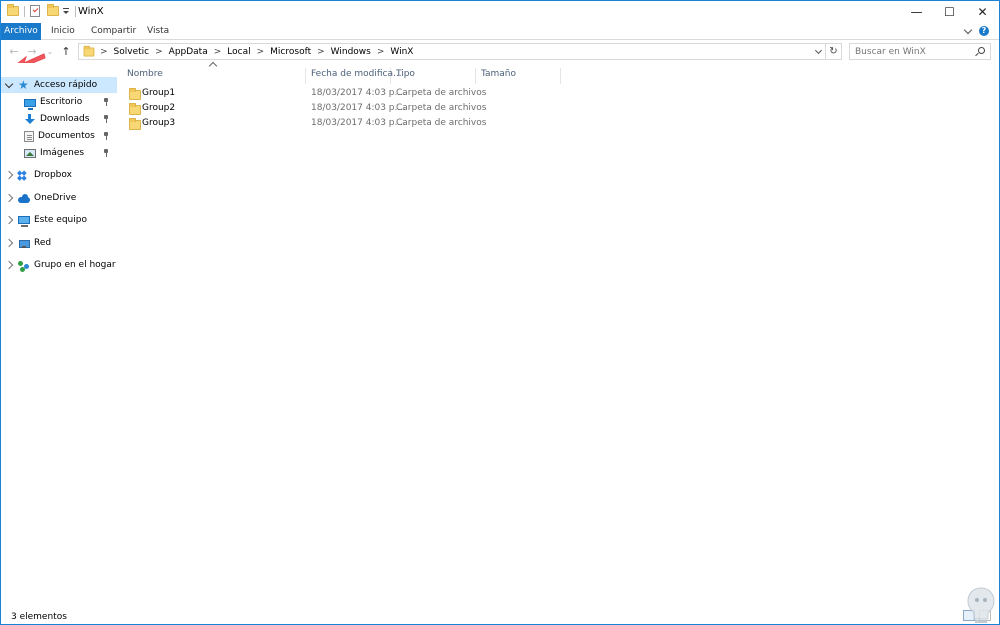  Describe the element at coordinates (59, 136) in the screenshot. I see `sidebar-item-documentos: Documentos` at that location.